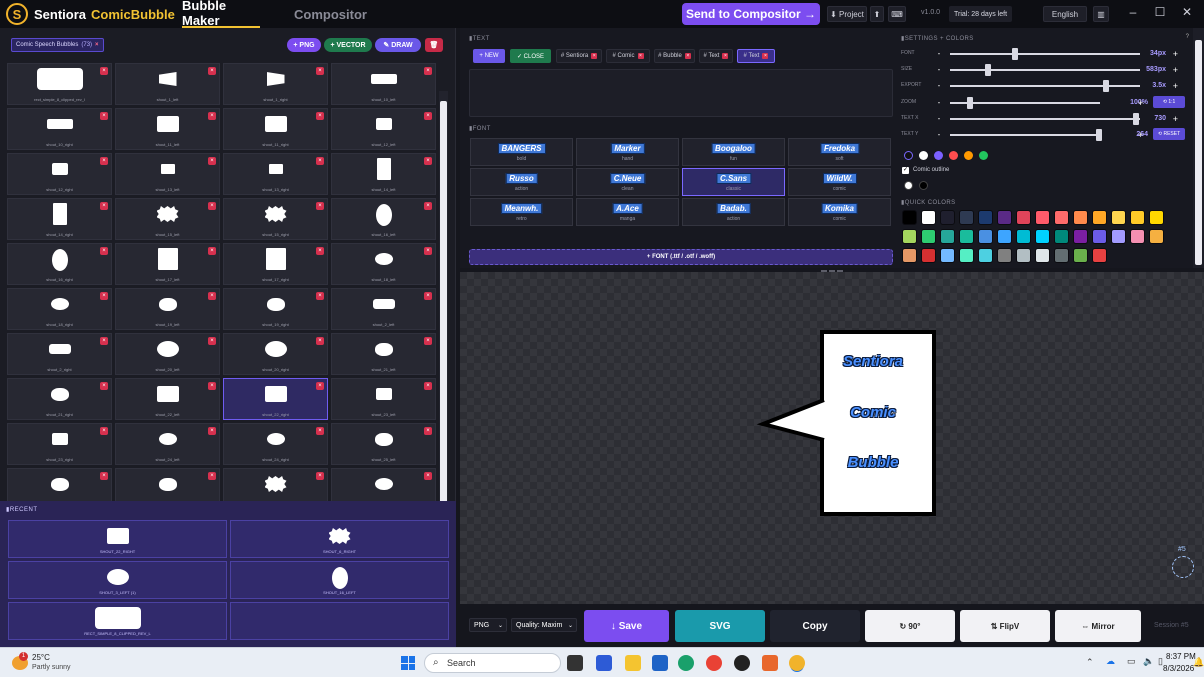 This screenshot has height=677, width=1204. I want to click on scrollbar-thumb, so click(443, 306).